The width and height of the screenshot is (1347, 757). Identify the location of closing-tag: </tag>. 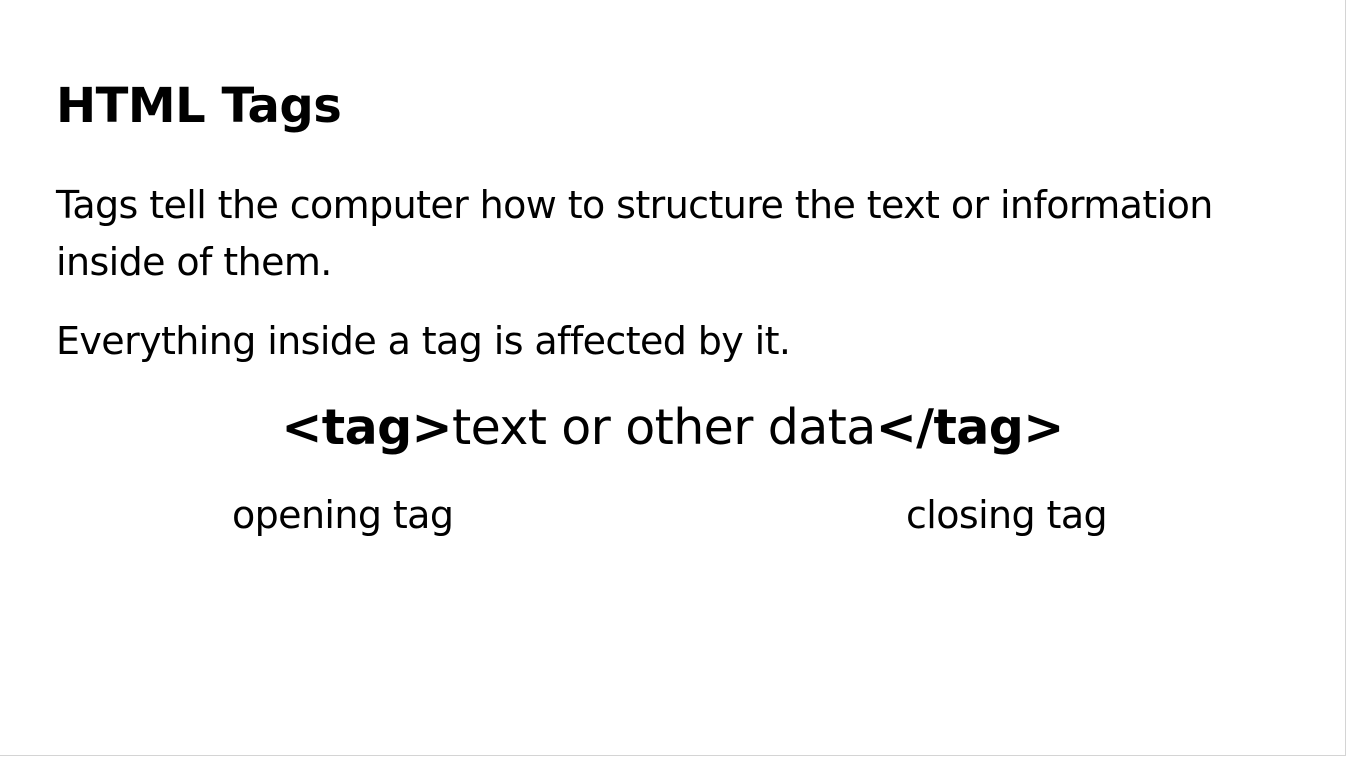
(970, 427).